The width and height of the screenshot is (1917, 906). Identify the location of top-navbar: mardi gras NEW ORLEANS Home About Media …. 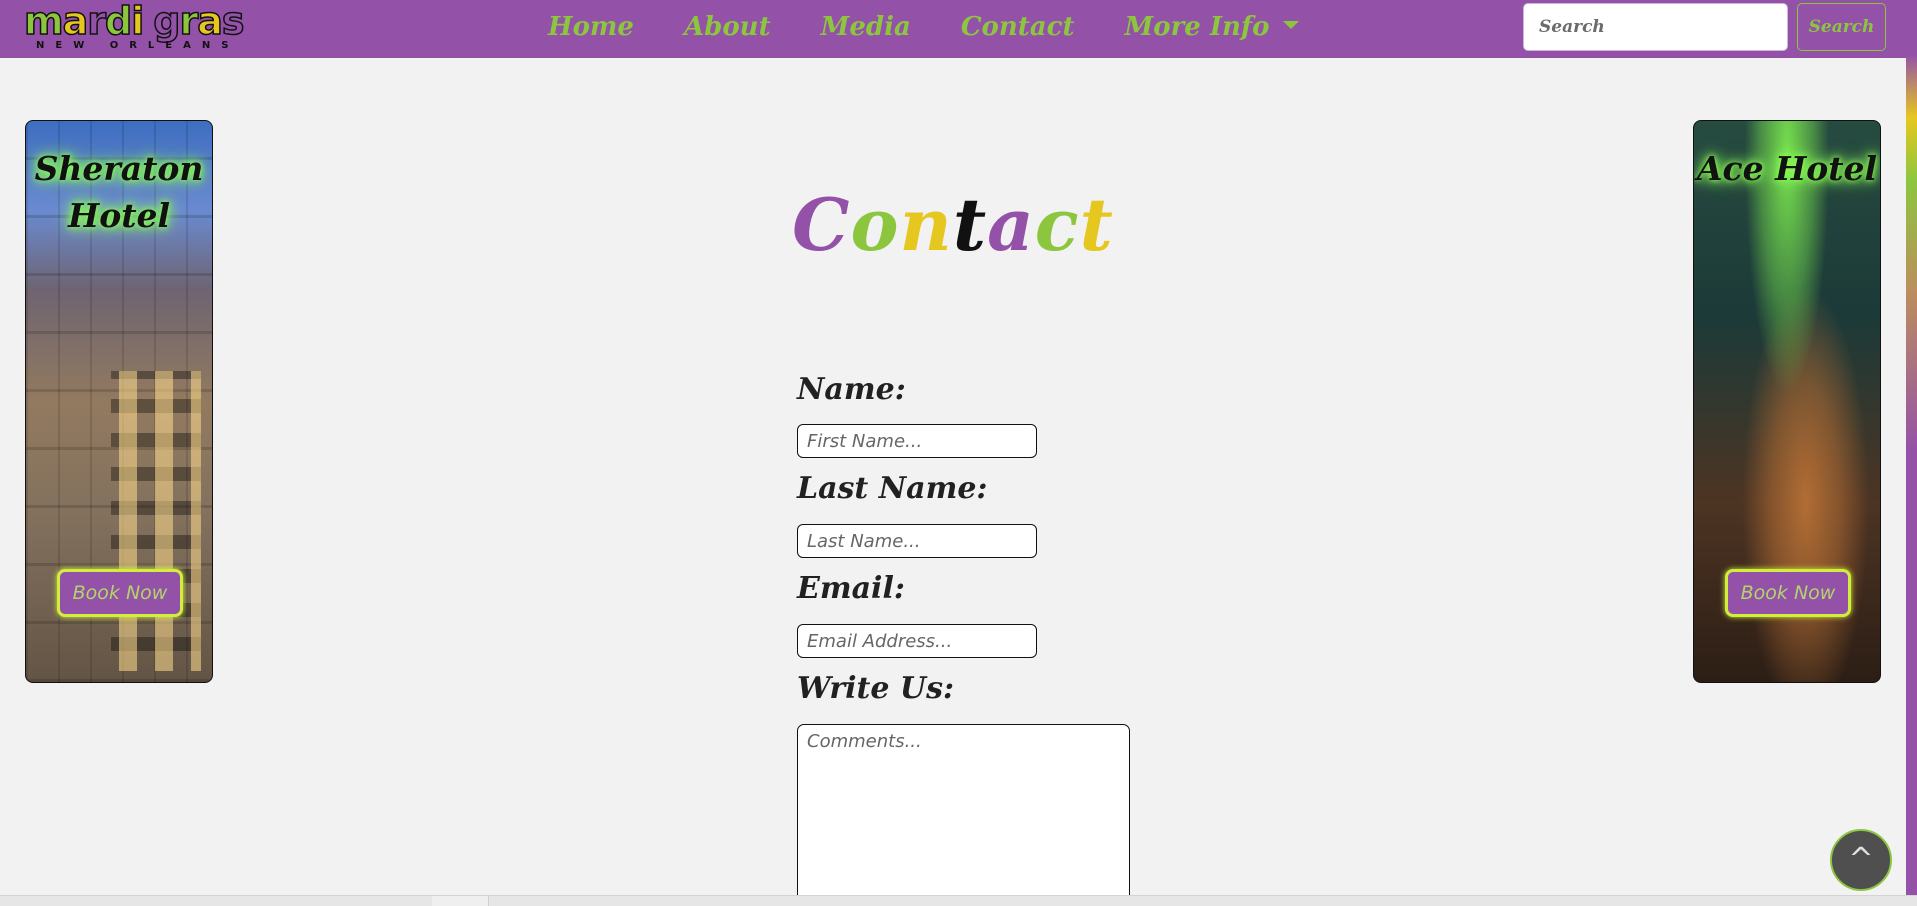
(953, 29).